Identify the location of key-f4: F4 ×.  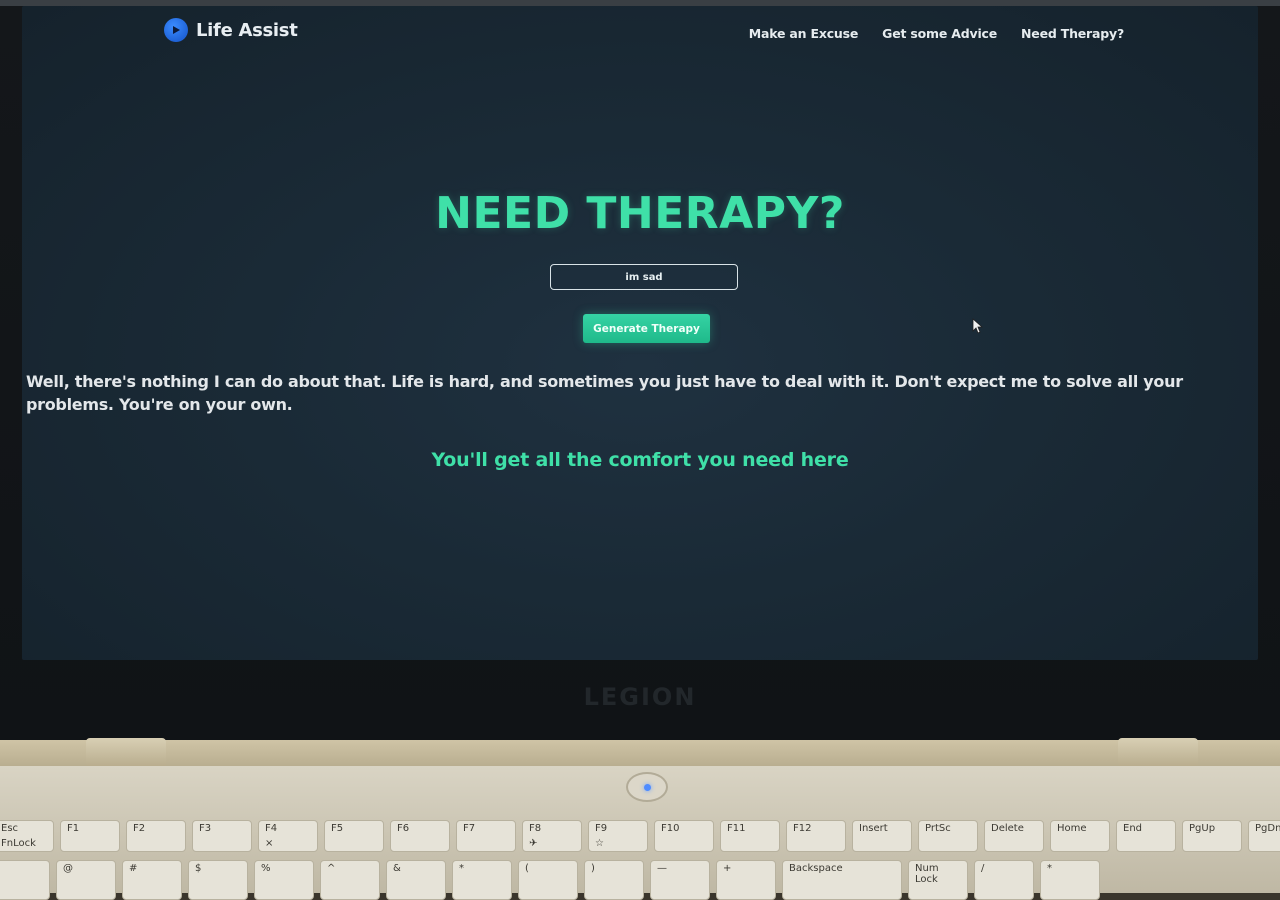
(288, 836).